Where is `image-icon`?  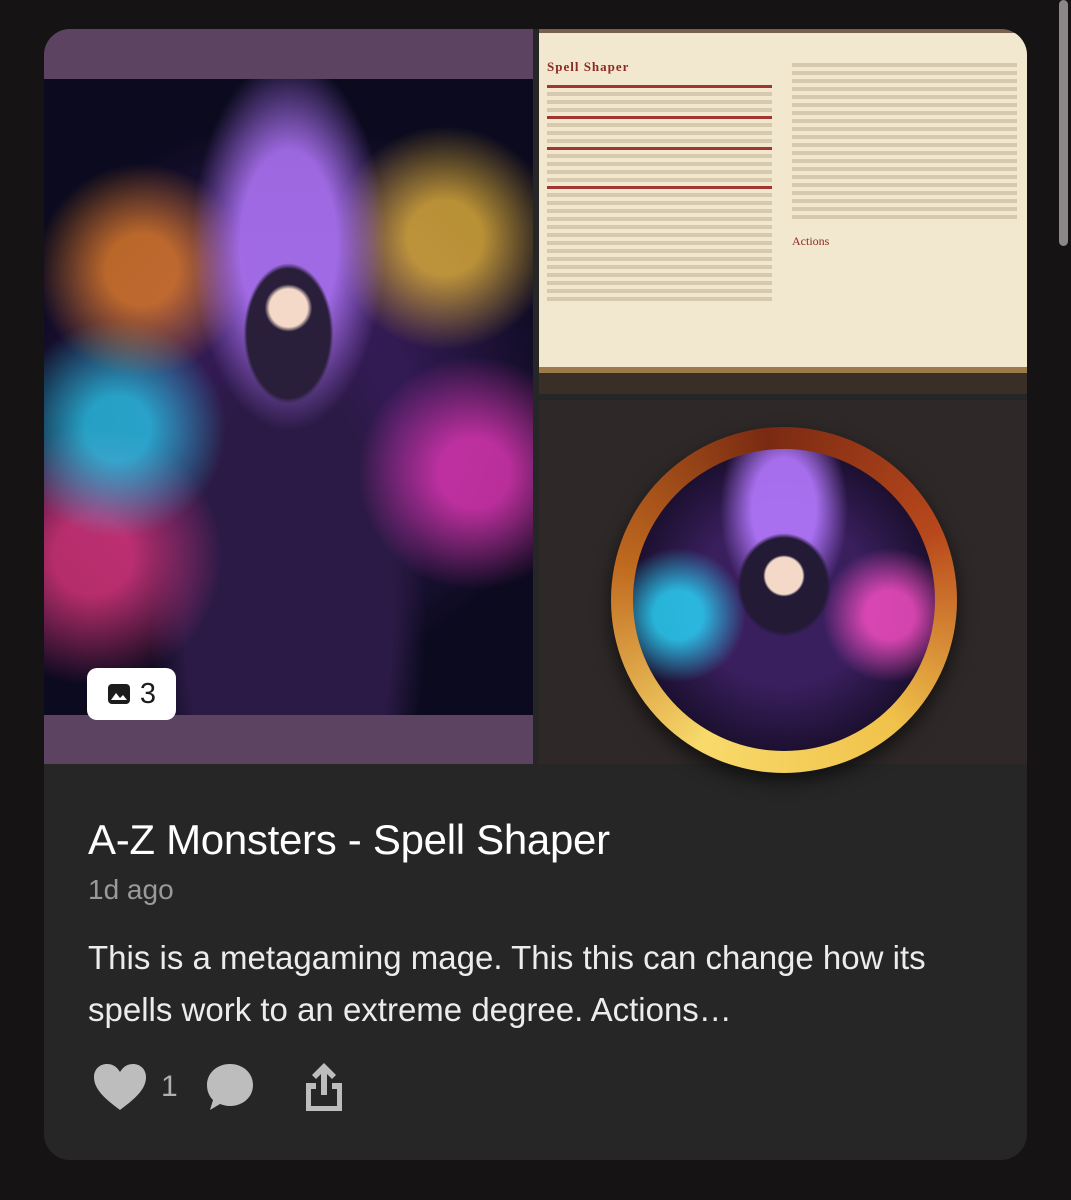 image-icon is located at coordinates (118, 694).